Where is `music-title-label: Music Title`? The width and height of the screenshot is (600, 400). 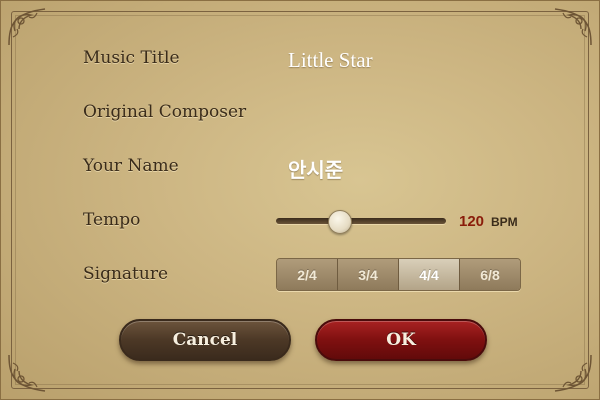
music-title-label: Music Title is located at coordinates (131, 58).